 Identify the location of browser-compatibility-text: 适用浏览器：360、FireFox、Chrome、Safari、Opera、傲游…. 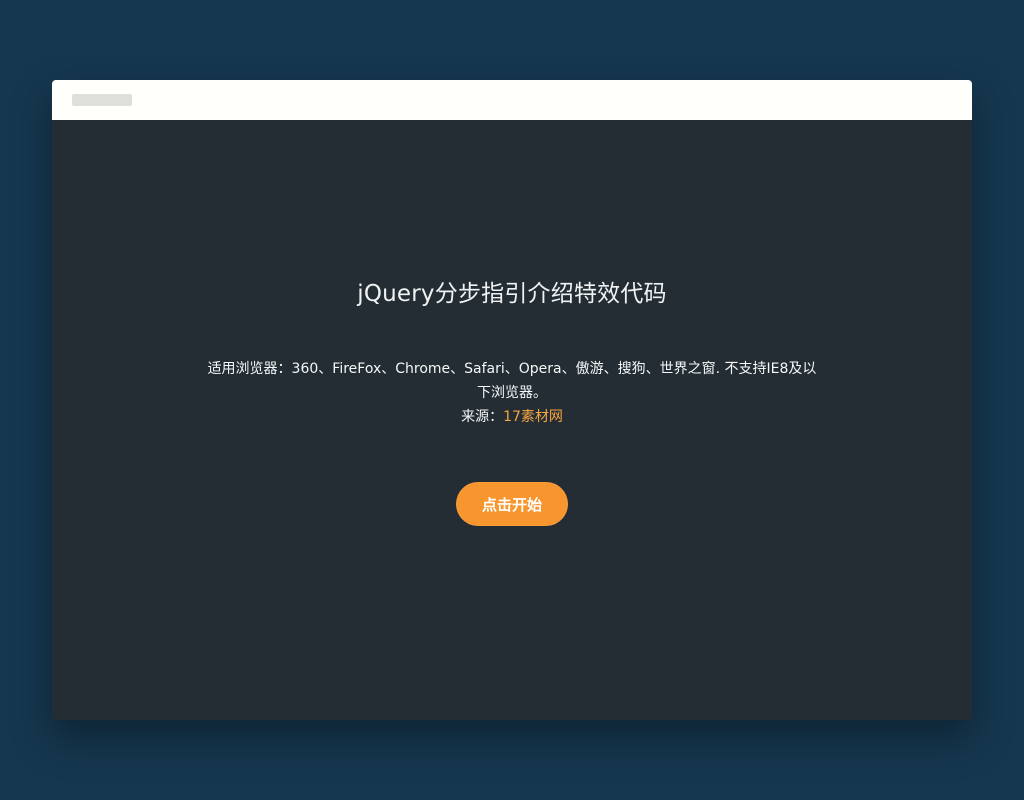
(512, 381).